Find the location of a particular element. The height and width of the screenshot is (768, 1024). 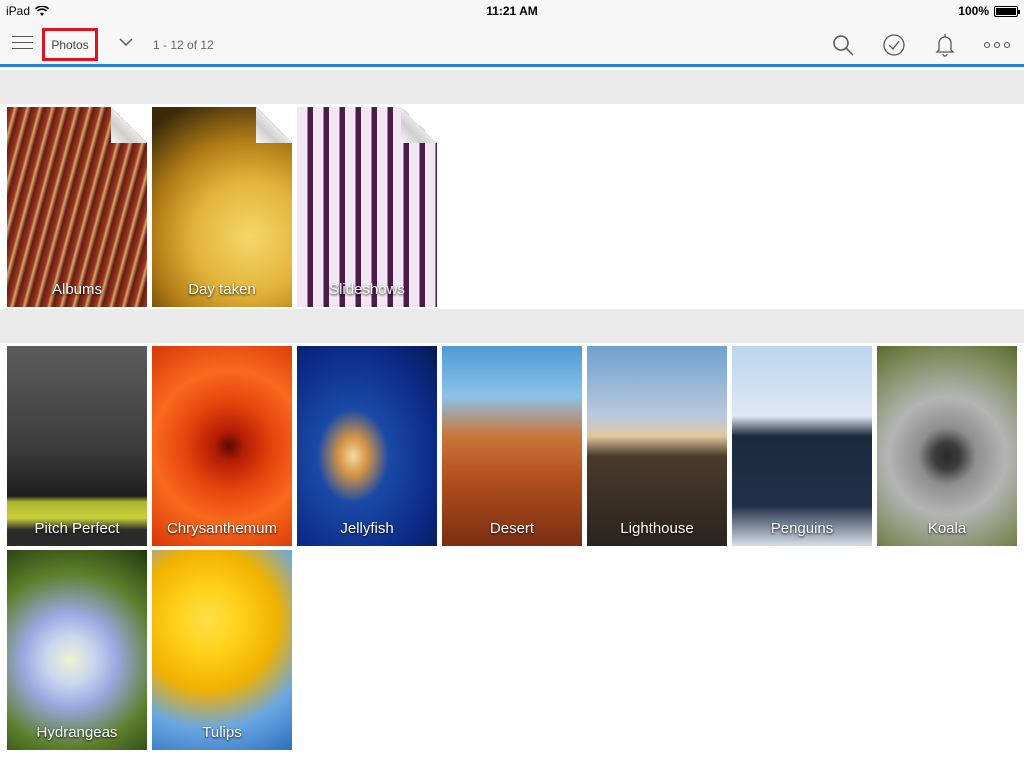

search-icon is located at coordinates (843, 45).